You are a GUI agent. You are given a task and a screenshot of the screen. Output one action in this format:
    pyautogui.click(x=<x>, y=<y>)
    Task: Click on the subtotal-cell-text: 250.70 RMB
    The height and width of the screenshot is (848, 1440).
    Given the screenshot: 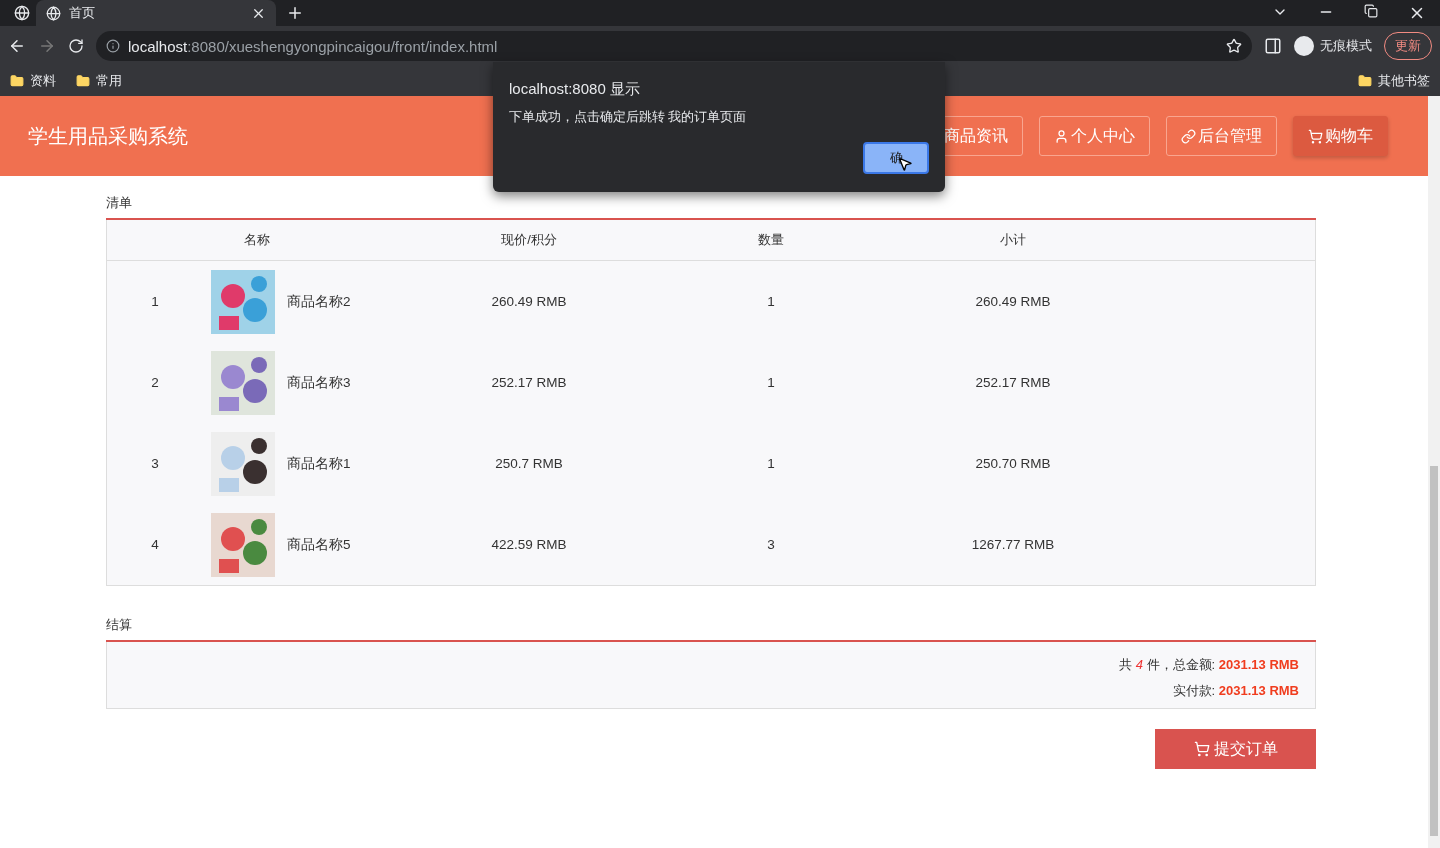 What is the action you would take?
    pyautogui.click(x=1013, y=463)
    